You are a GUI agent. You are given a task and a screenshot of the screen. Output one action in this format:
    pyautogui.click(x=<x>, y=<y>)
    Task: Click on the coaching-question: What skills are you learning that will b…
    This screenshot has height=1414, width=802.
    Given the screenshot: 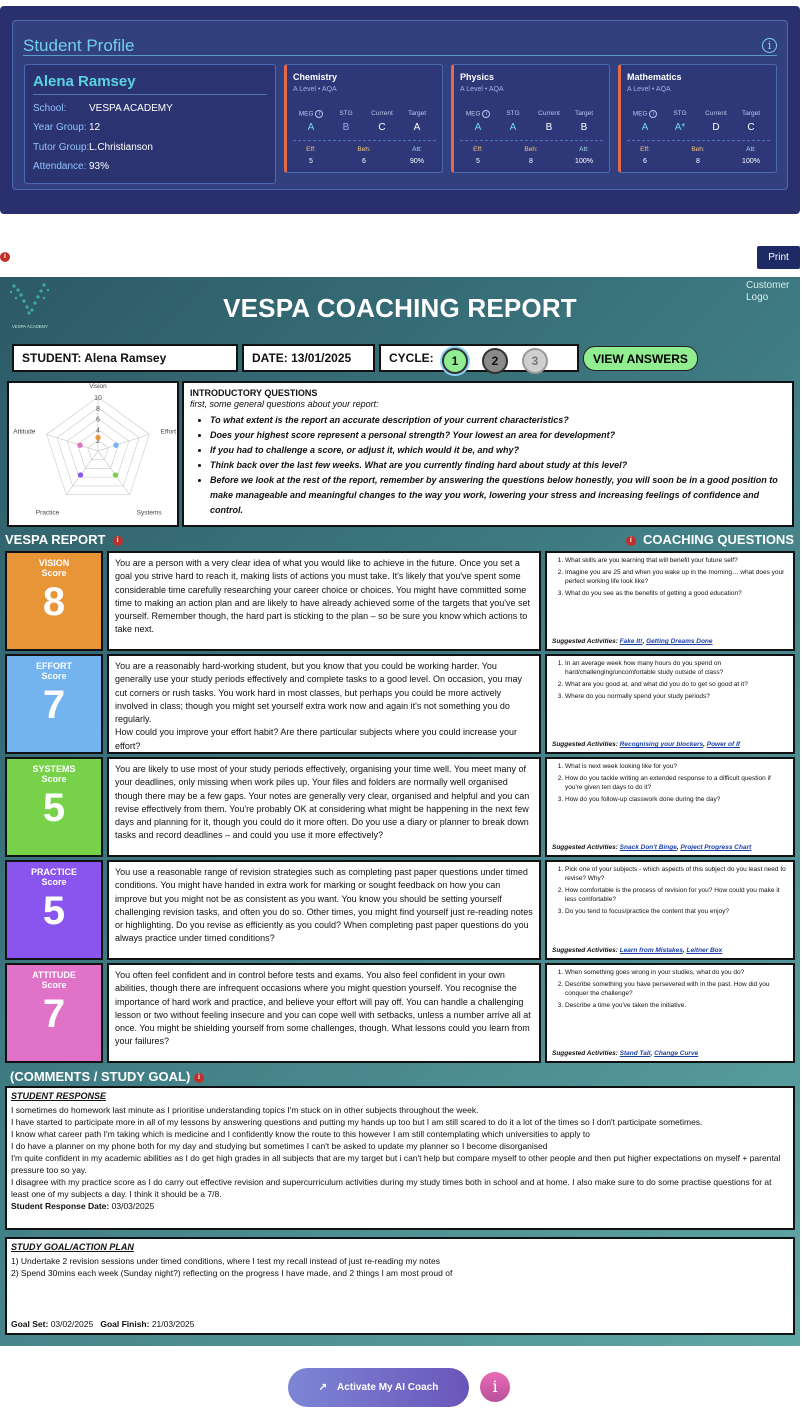 What is the action you would take?
    pyautogui.click(x=676, y=560)
    